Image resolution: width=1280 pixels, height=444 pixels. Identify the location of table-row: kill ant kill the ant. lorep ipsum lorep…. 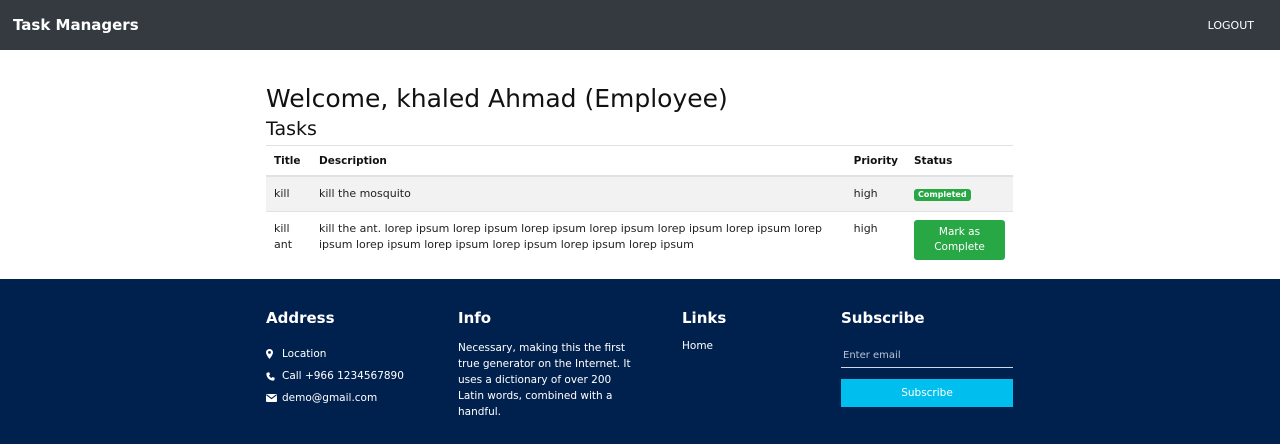
(639, 240).